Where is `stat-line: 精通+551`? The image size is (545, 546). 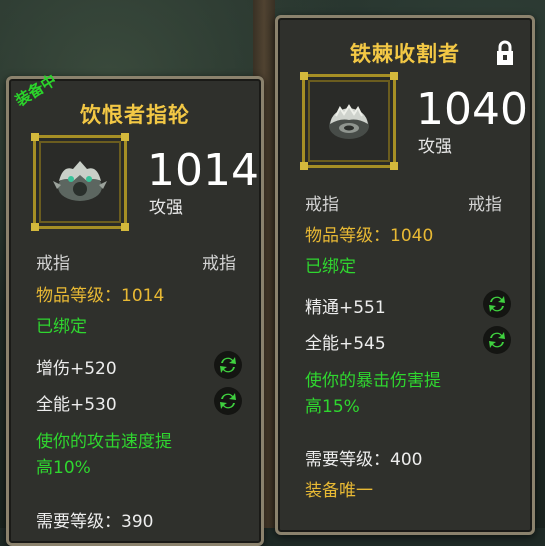
stat-line: 精通+551 is located at coordinates (345, 308).